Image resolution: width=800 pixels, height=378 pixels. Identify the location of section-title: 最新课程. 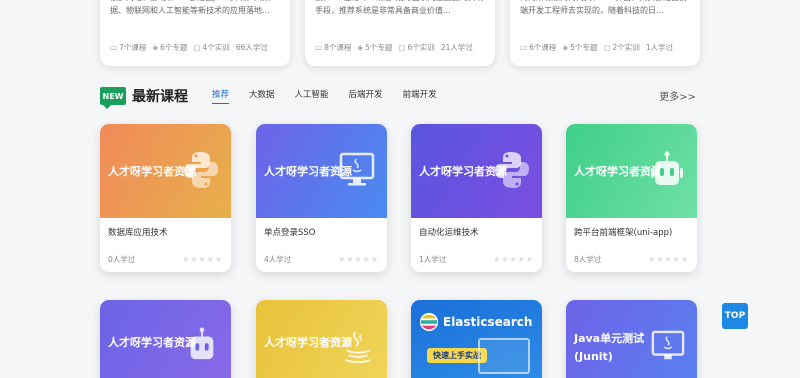
(160, 97).